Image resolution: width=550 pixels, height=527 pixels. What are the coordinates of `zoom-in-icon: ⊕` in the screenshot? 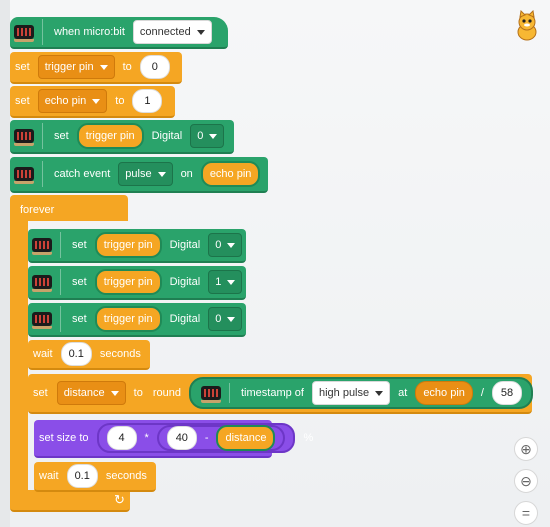 It's located at (526, 448).